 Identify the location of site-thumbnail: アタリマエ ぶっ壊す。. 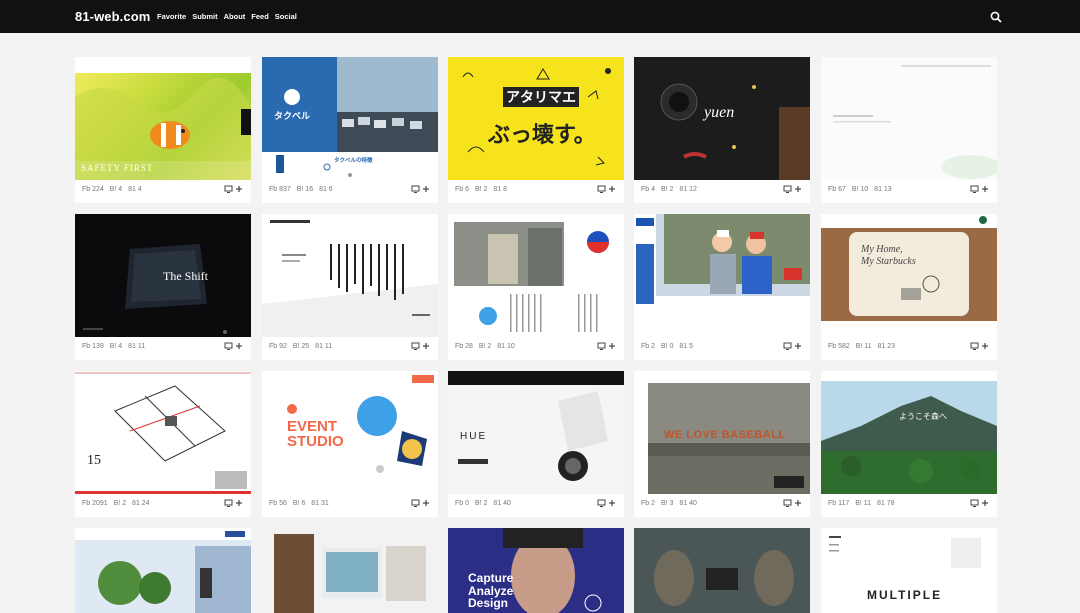
(536, 118).